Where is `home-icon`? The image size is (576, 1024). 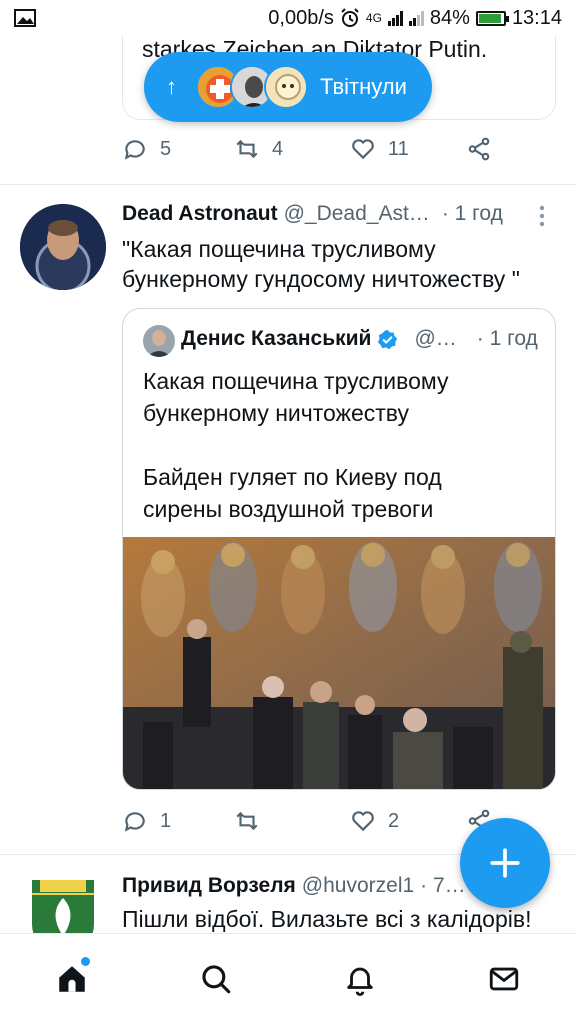 home-icon is located at coordinates (72, 979).